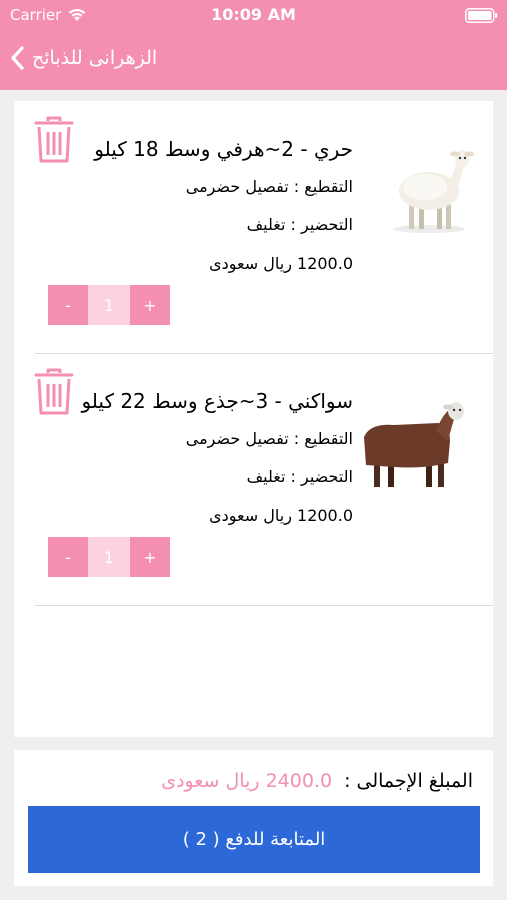 The width and height of the screenshot is (507, 900). What do you see at coordinates (253, 45) in the screenshot?
I see `app-header: Carrier 10:09 AM الزهرانى للذبائح` at bounding box center [253, 45].